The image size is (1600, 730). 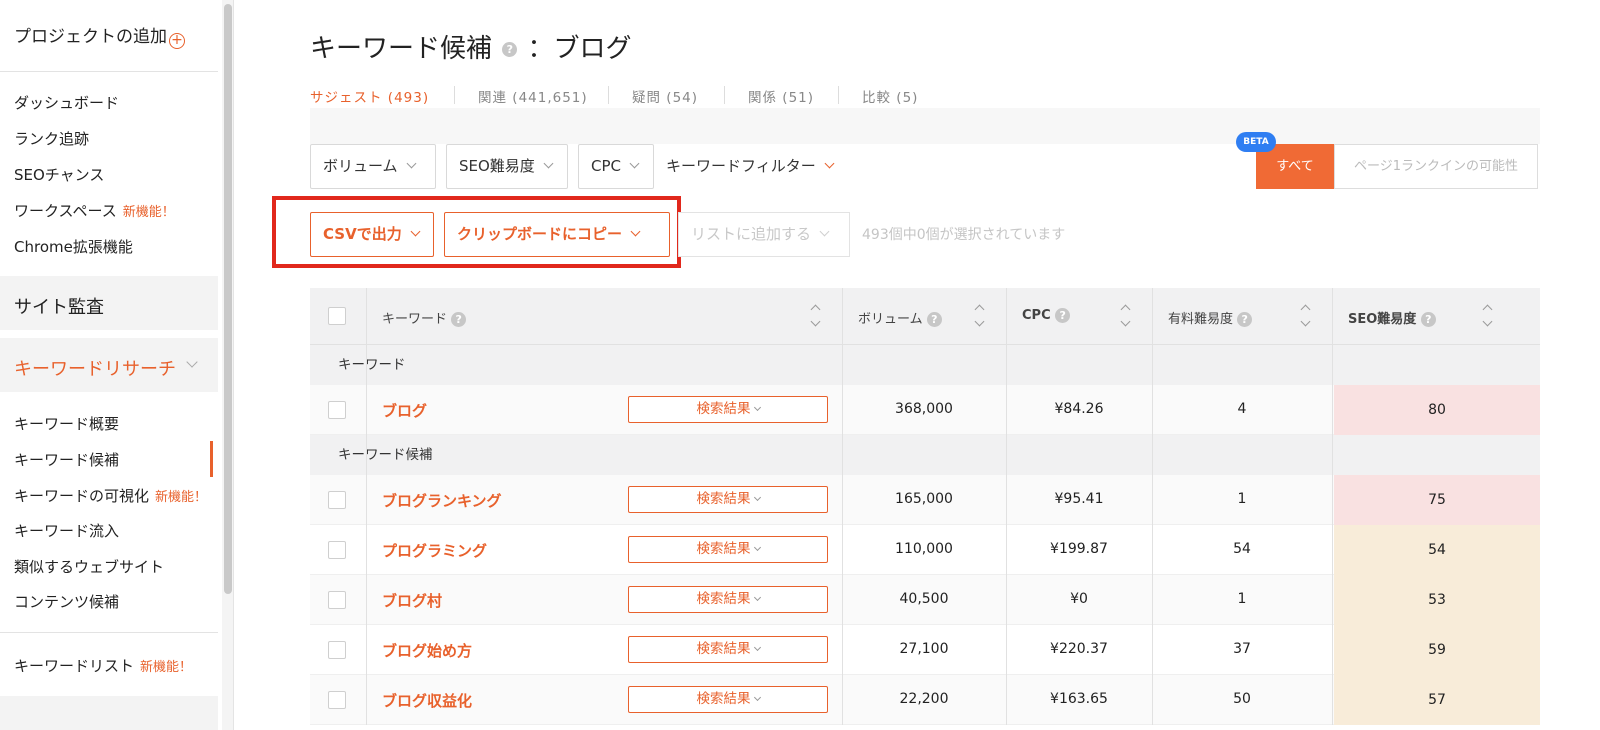 What do you see at coordinates (103, 665) in the screenshot?
I see `sidebar-item-keyword-list: キーワードリスト 新機能！` at bounding box center [103, 665].